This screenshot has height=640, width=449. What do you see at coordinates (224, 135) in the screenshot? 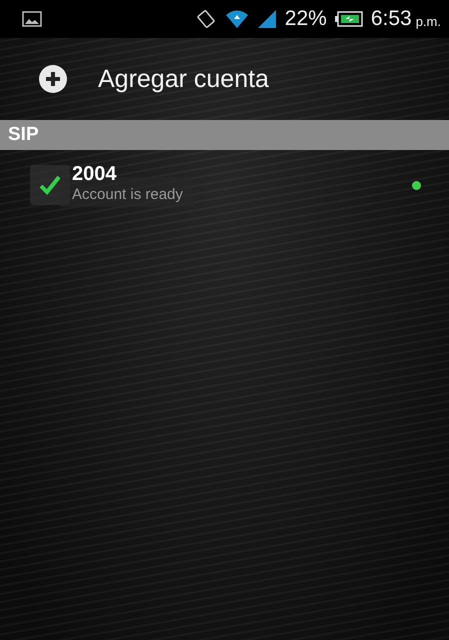
I see `section-header: SIP` at bounding box center [224, 135].